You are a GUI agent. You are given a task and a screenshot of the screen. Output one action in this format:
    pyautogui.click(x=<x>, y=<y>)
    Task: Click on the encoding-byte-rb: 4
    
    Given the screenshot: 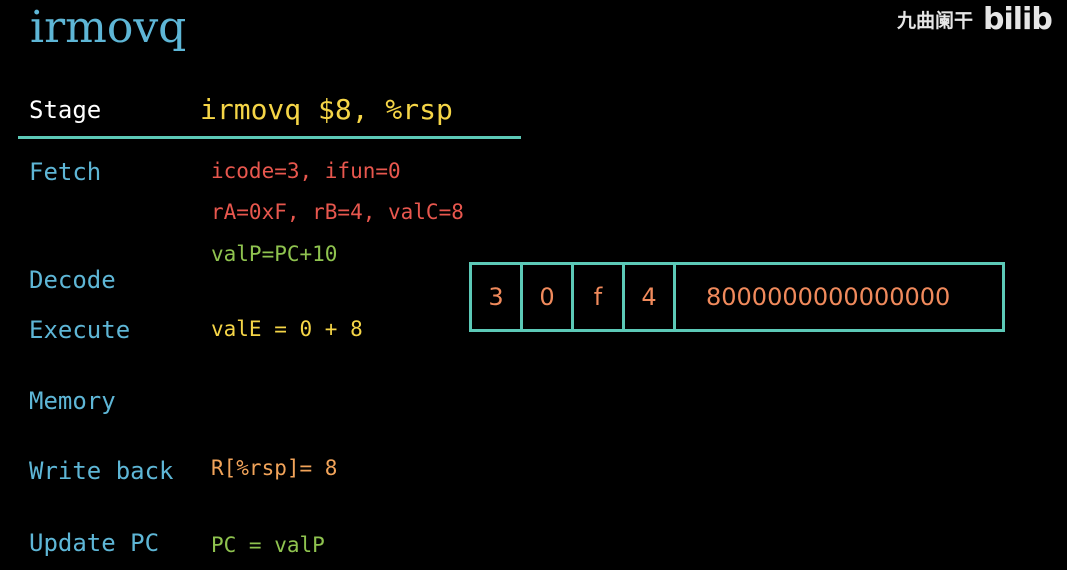 What is the action you would take?
    pyautogui.click(x=650, y=297)
    